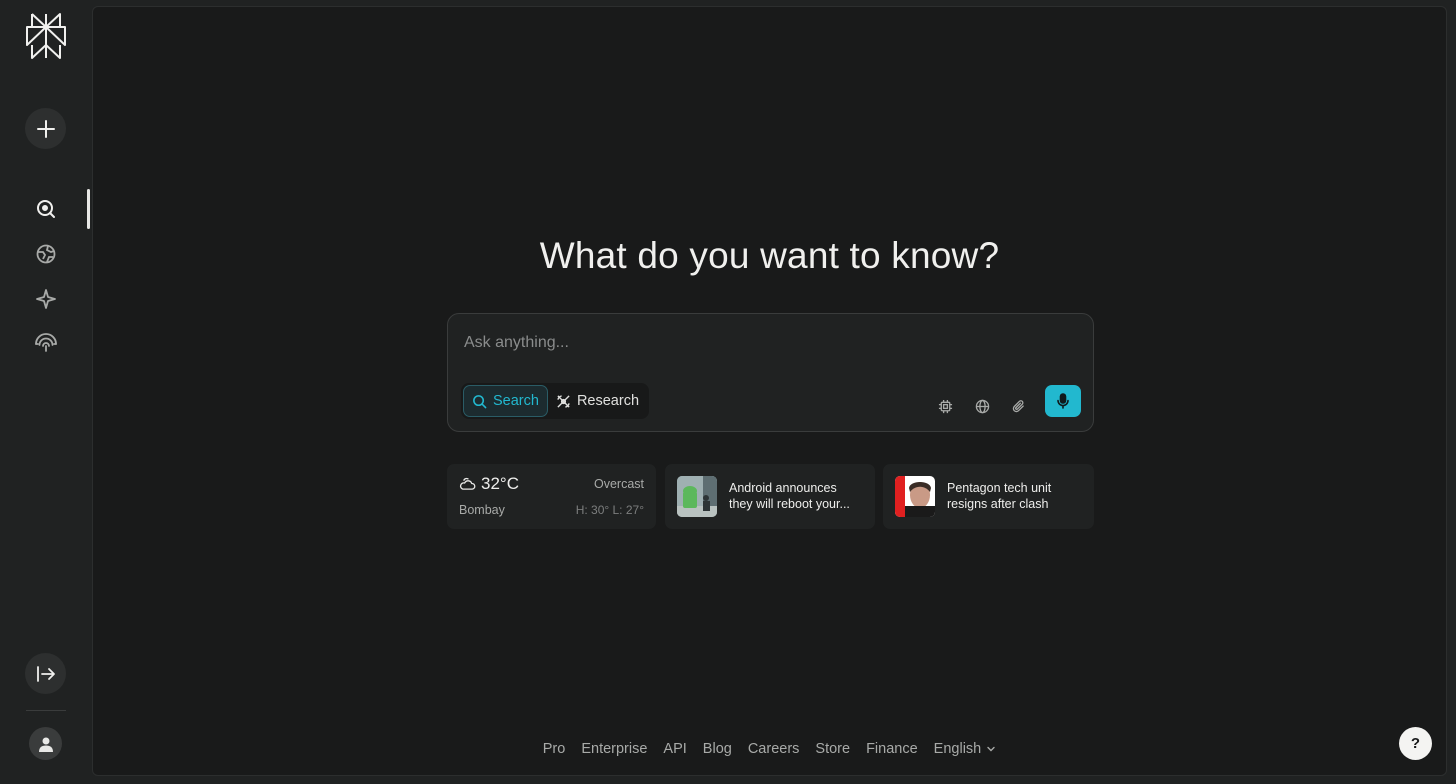 This screenshot has width=1456, height=784. What do you see at coordinates (1415, 743) in the screenshot?
I see `help-button: ?` at bounding box center [1415, 743].